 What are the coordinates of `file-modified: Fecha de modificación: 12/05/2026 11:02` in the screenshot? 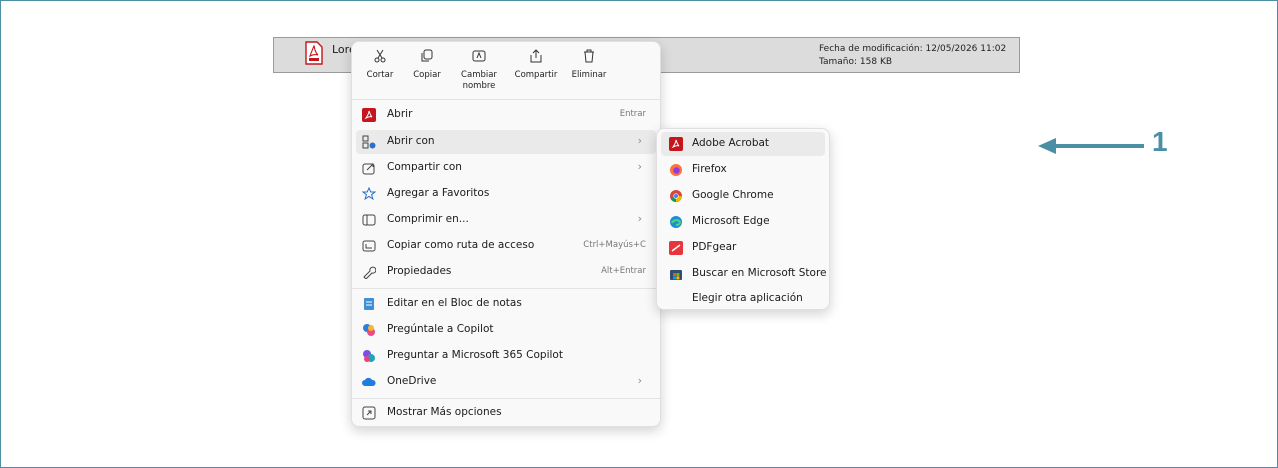 It's located at (913, 49).